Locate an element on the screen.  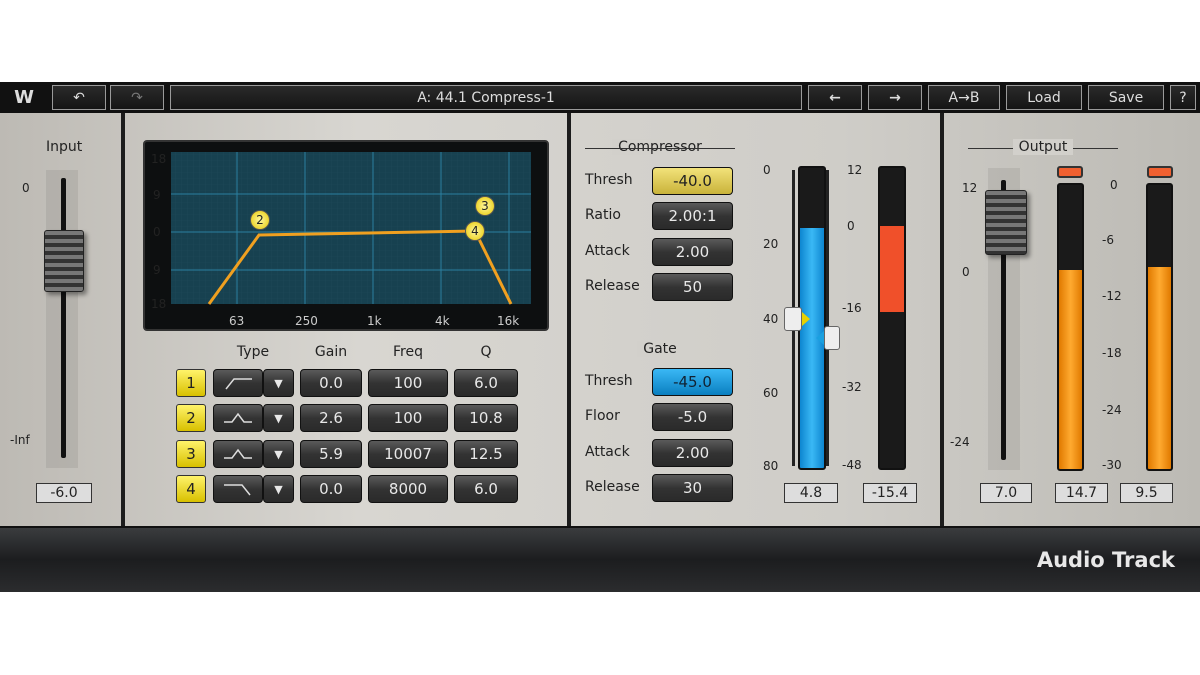
output-title: Output is located at coordinates (1043, 147).